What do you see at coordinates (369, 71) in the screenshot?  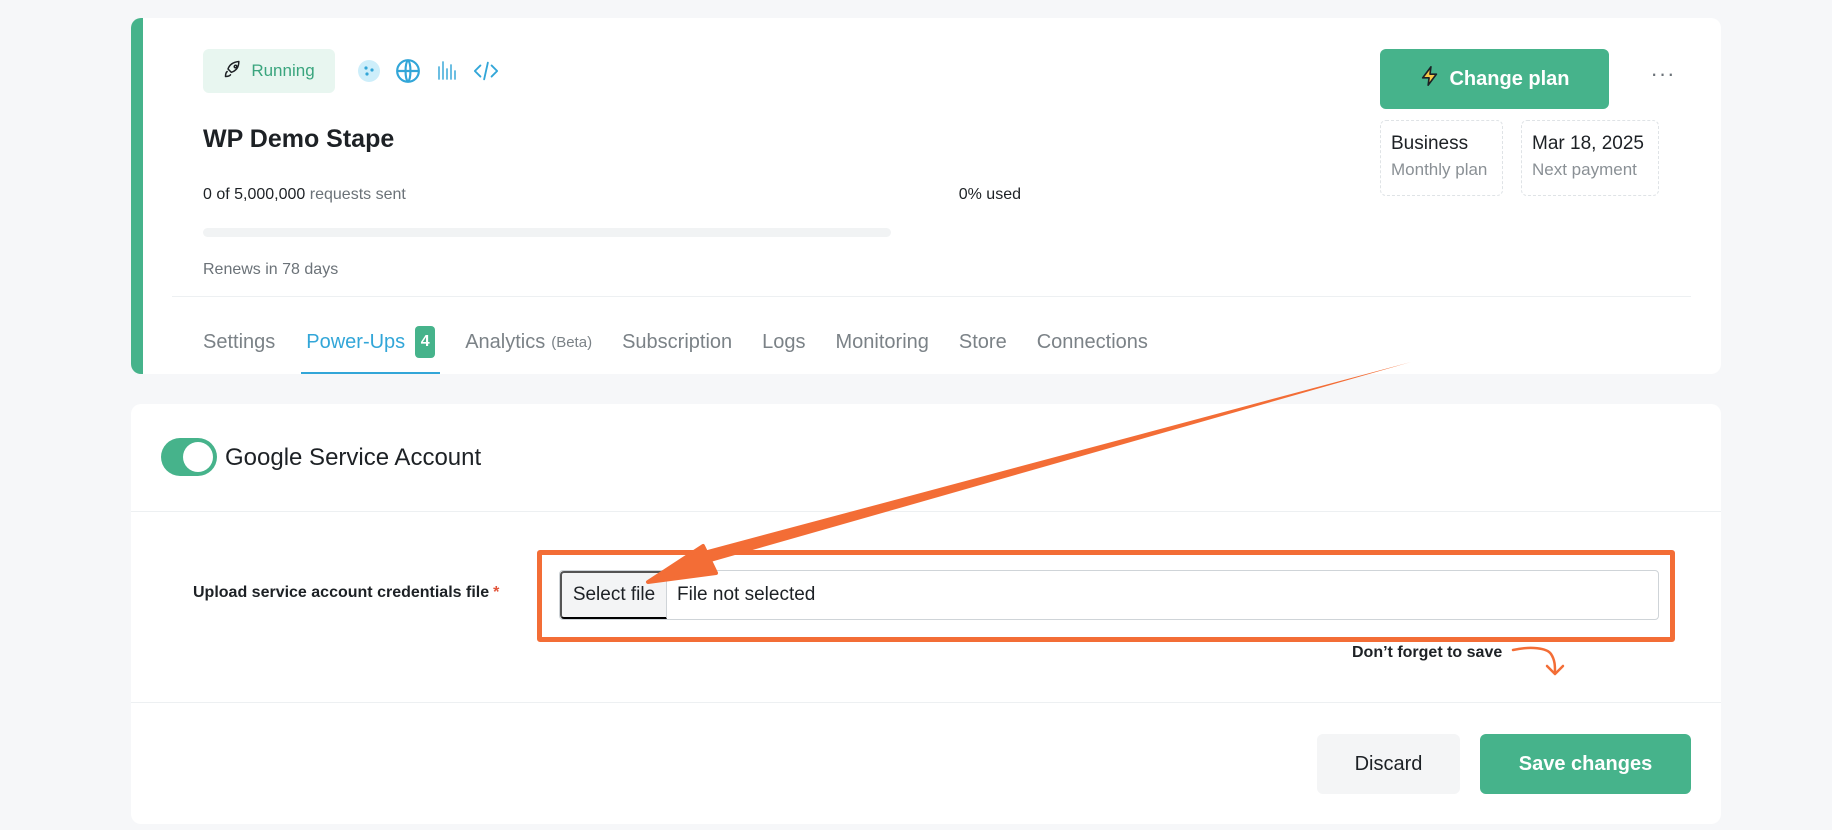 I see `cookie-icon` at bounding box center [369, 71].